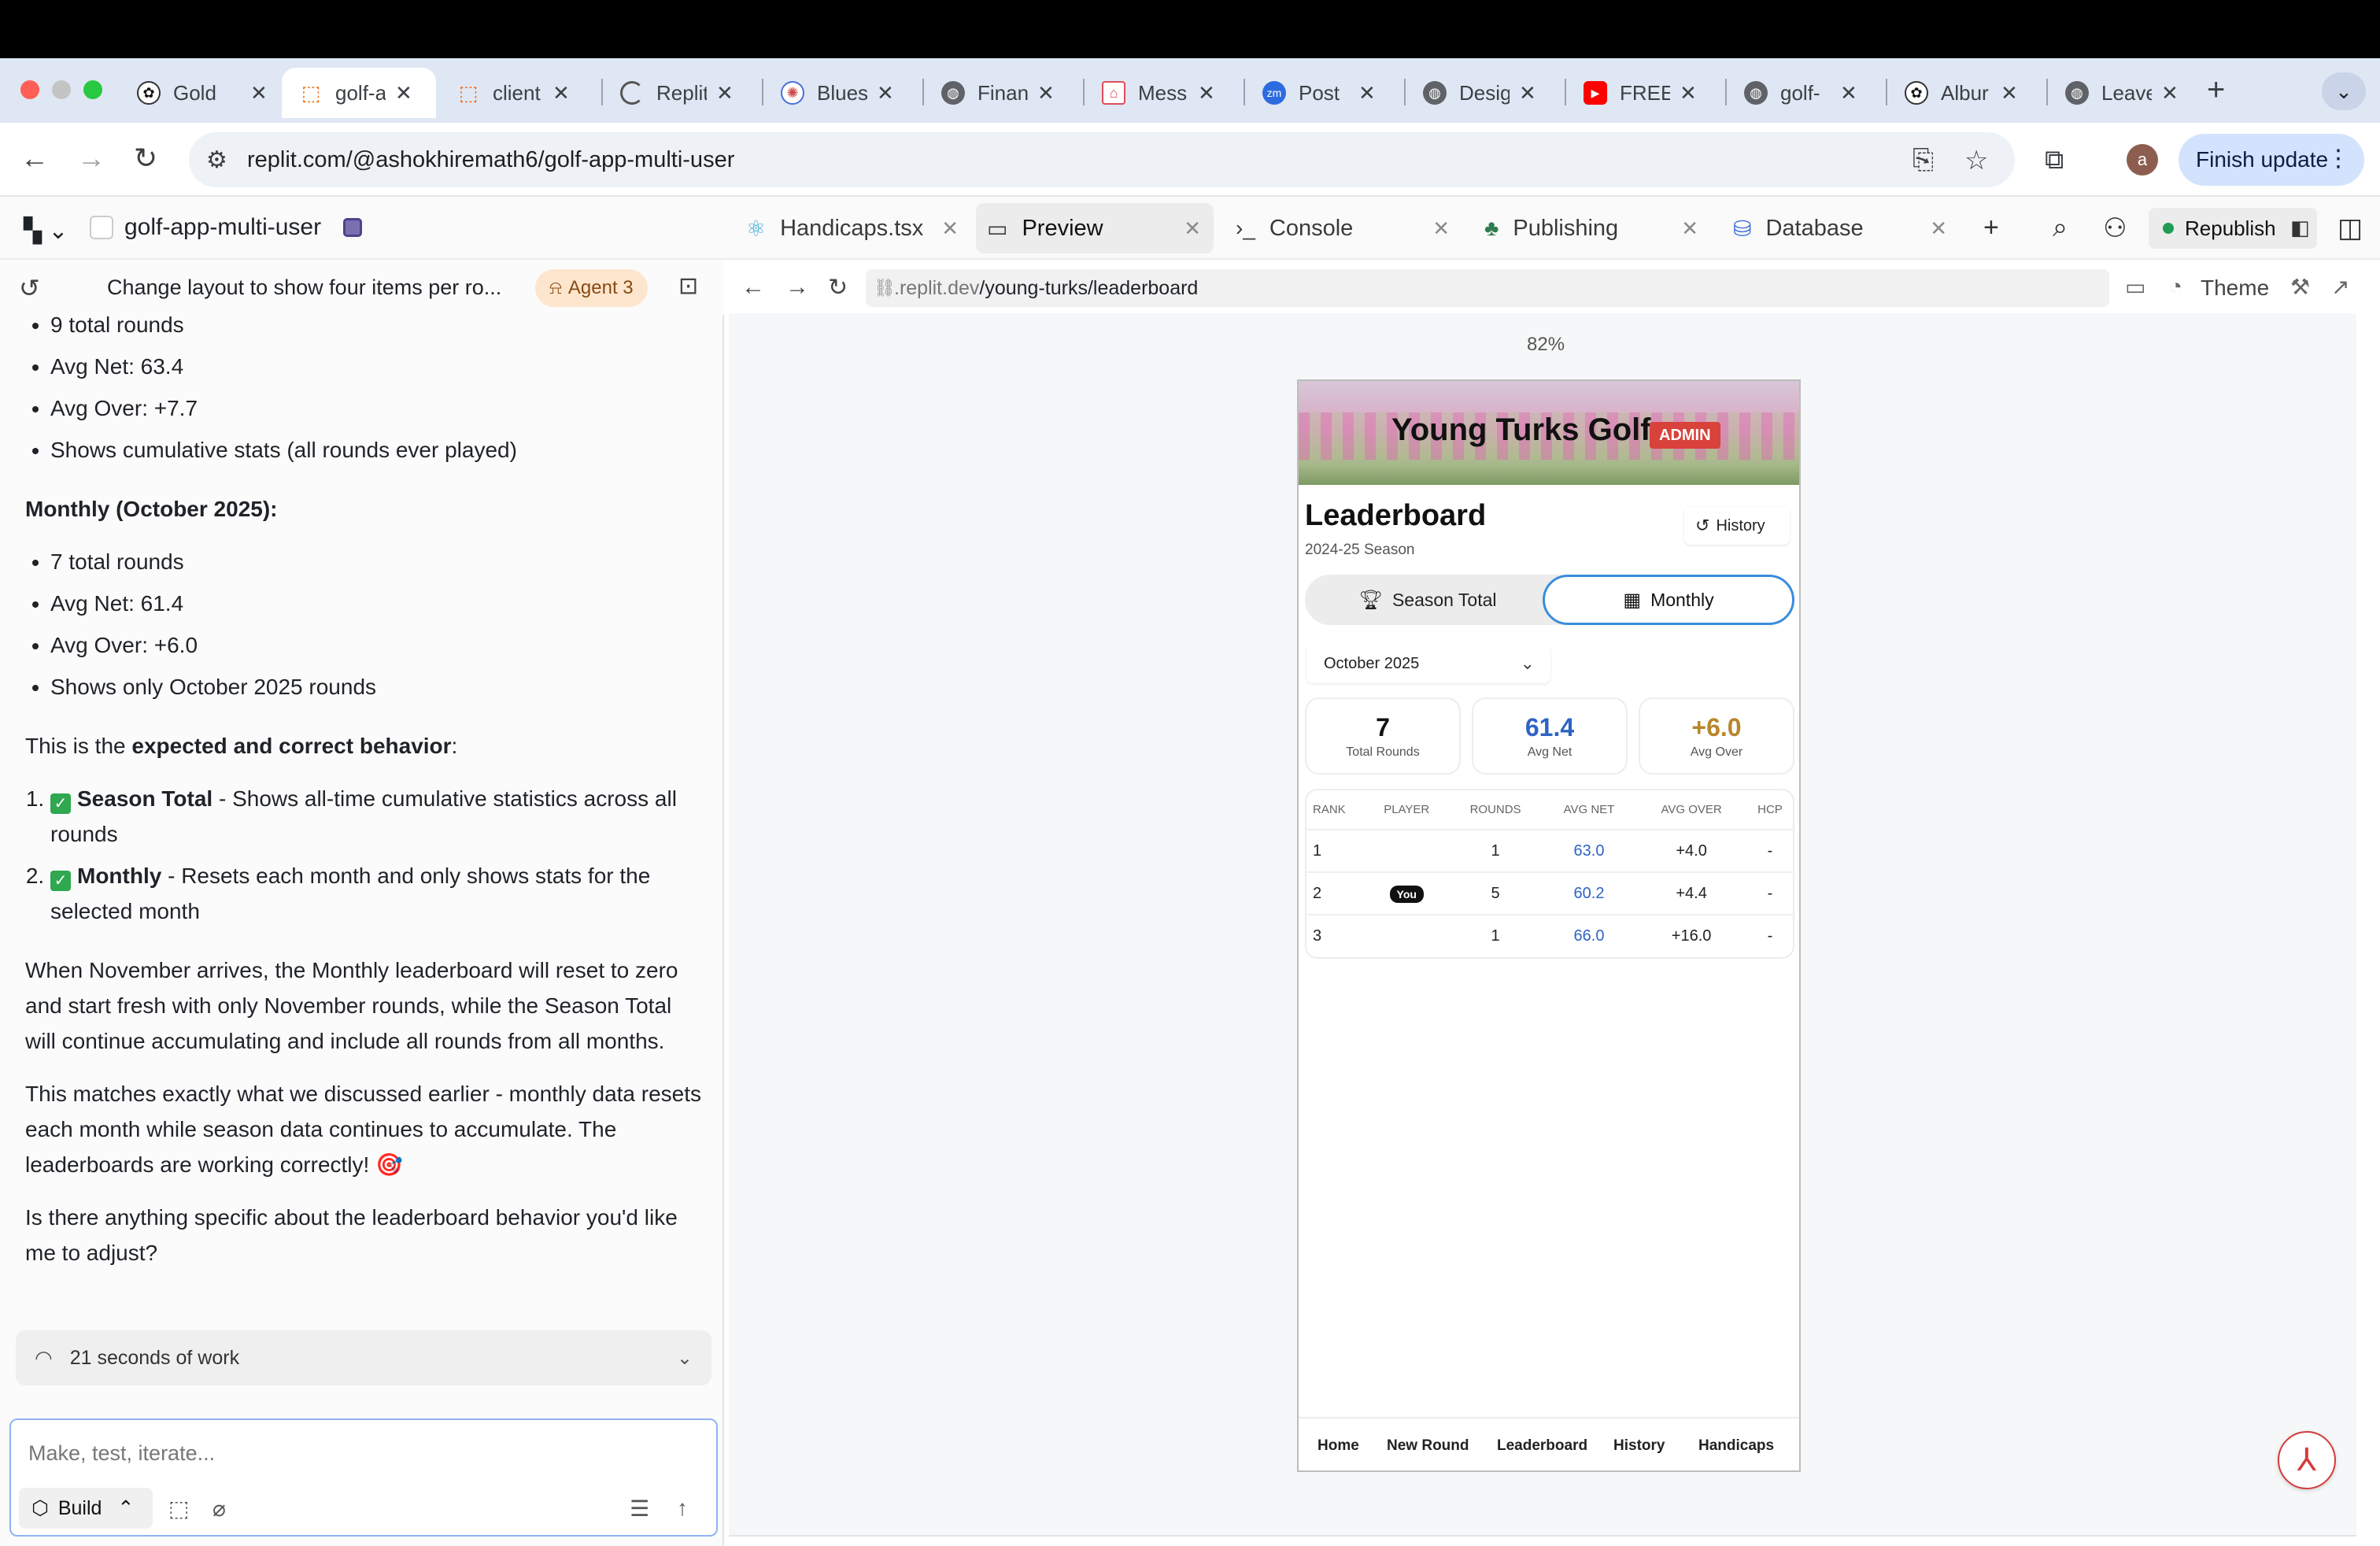  I want to click on new-chat-icon: ⊡, so click(688, 286).